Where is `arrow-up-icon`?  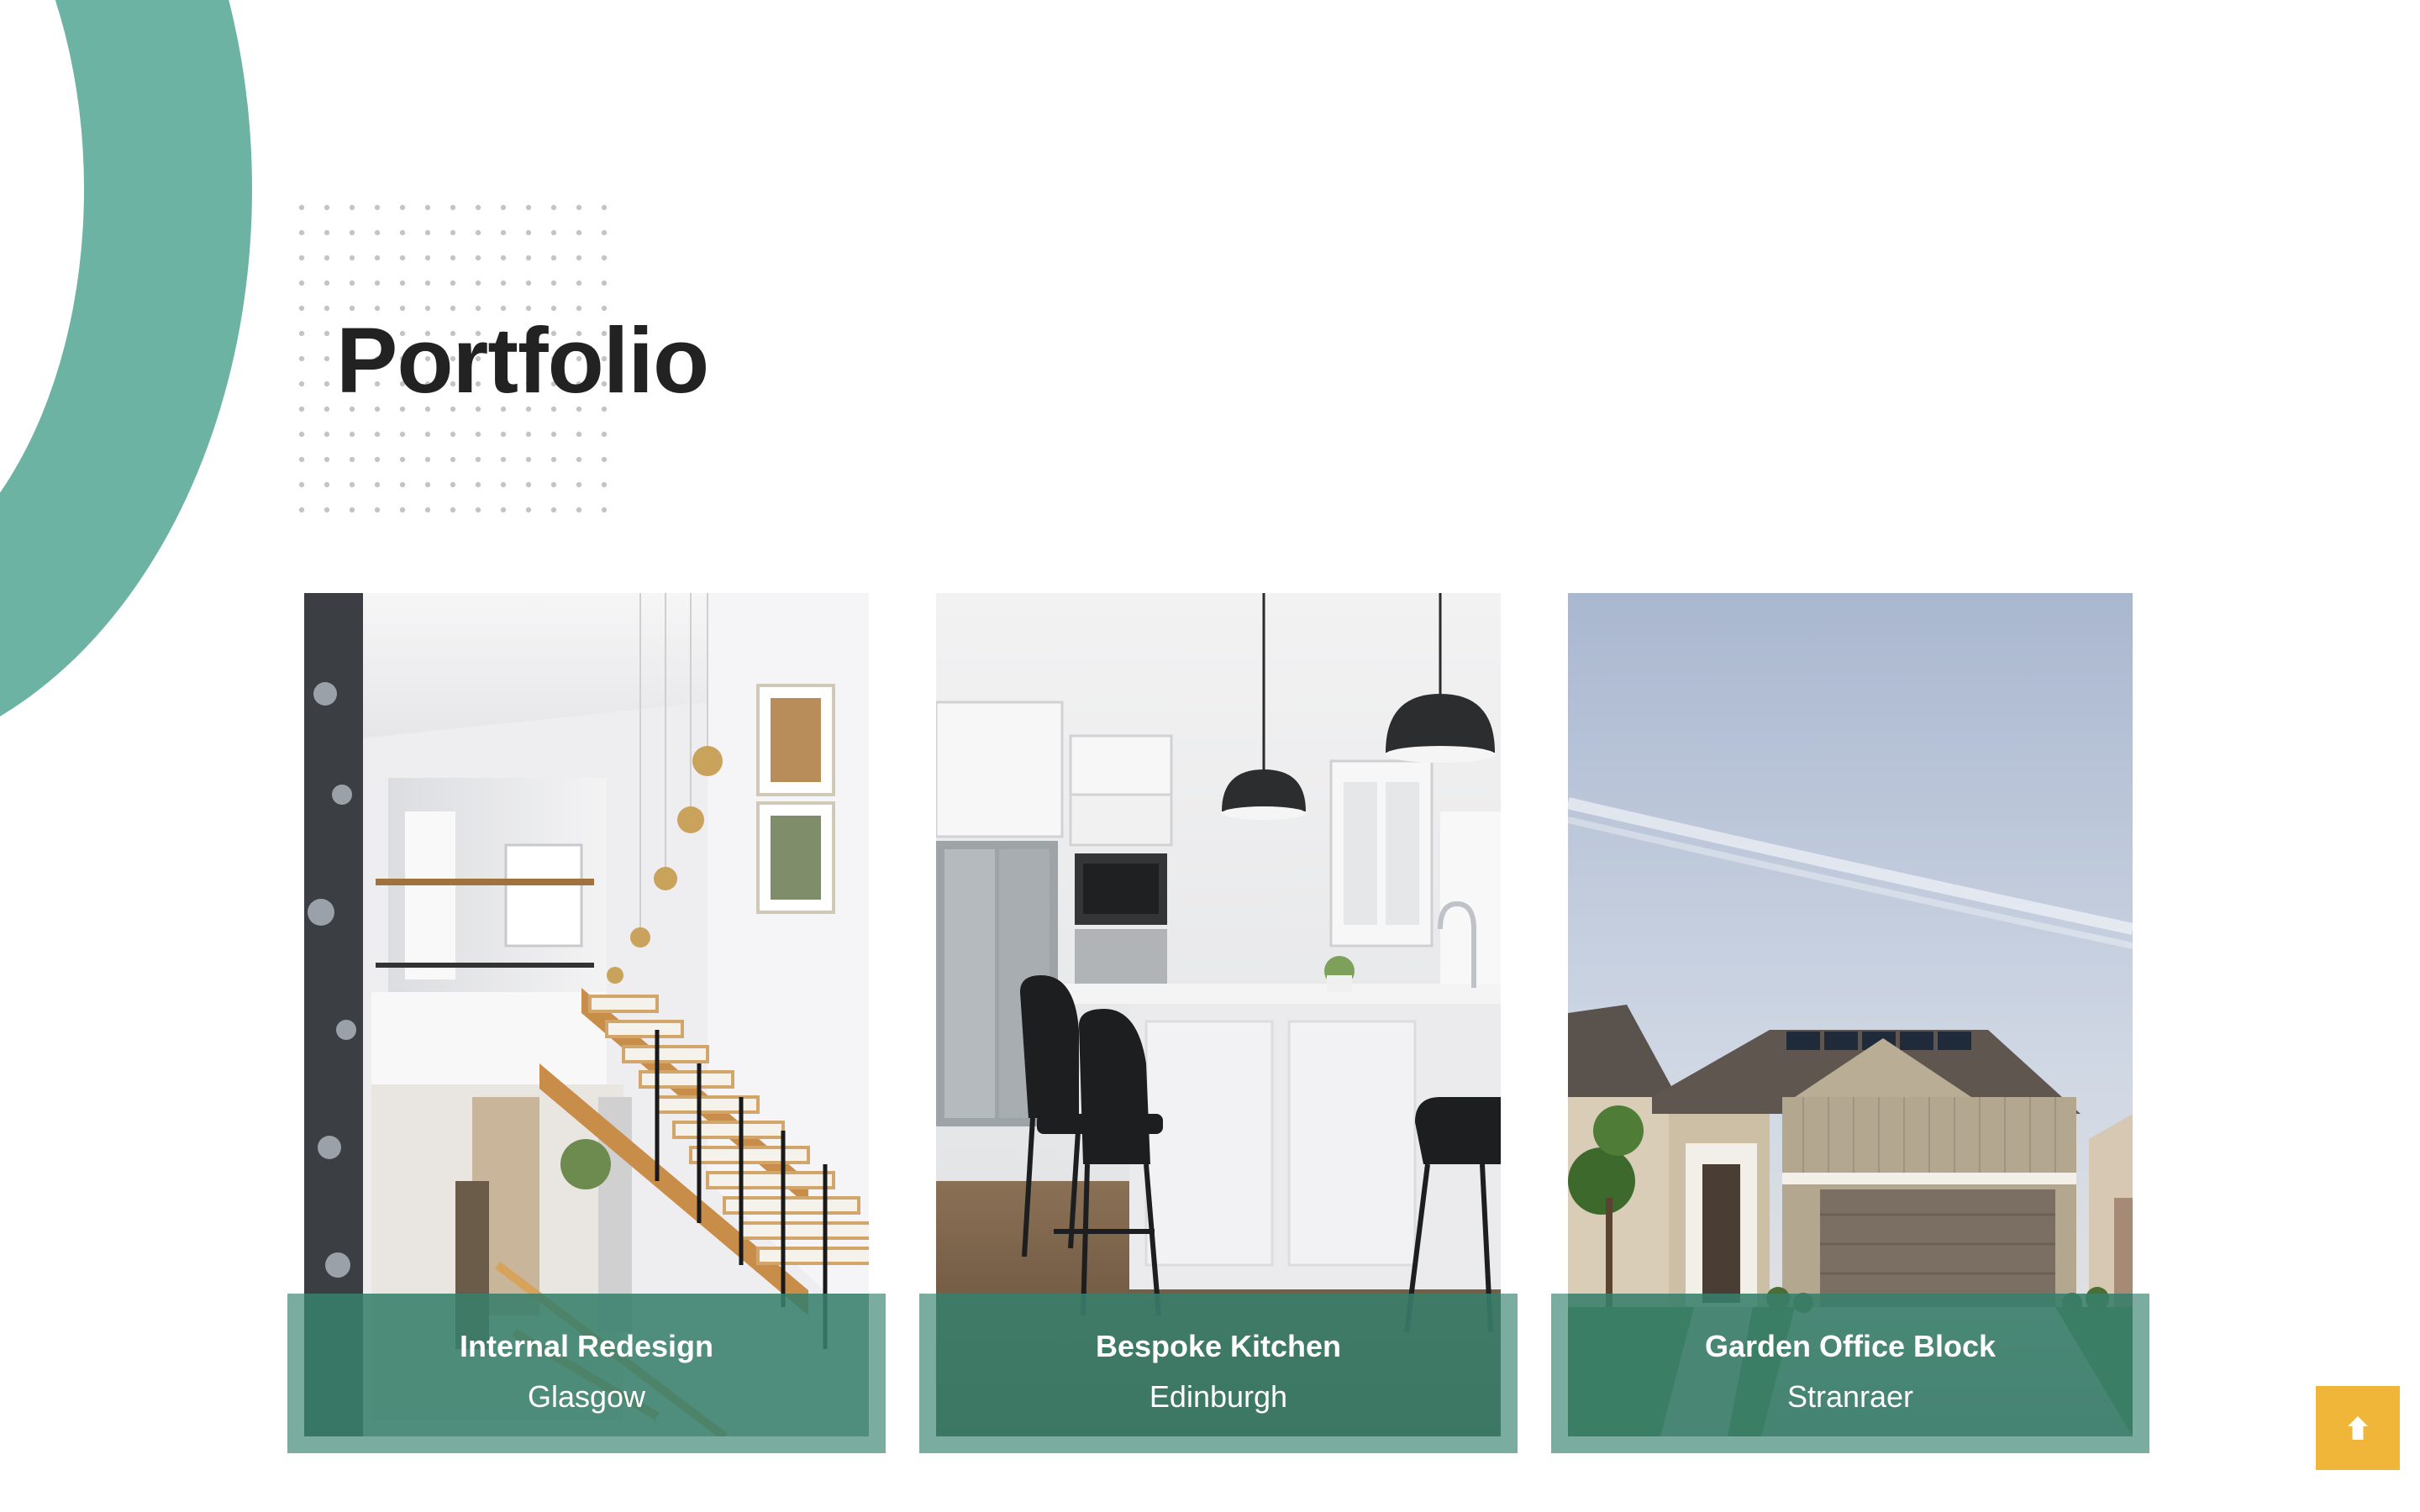
arrow-up-icon is located at coordinates (2358, 1428).